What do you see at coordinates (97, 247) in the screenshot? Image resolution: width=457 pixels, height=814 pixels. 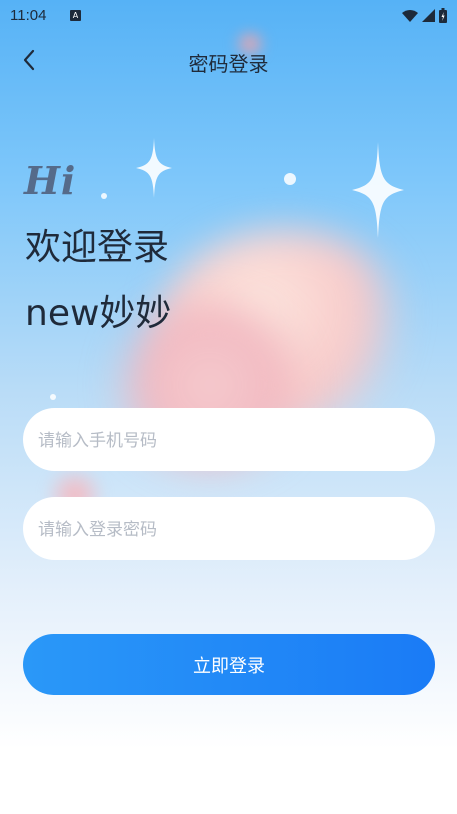 I see `welcome-heading: 欢迎登录` at bounding box center [97, 247].